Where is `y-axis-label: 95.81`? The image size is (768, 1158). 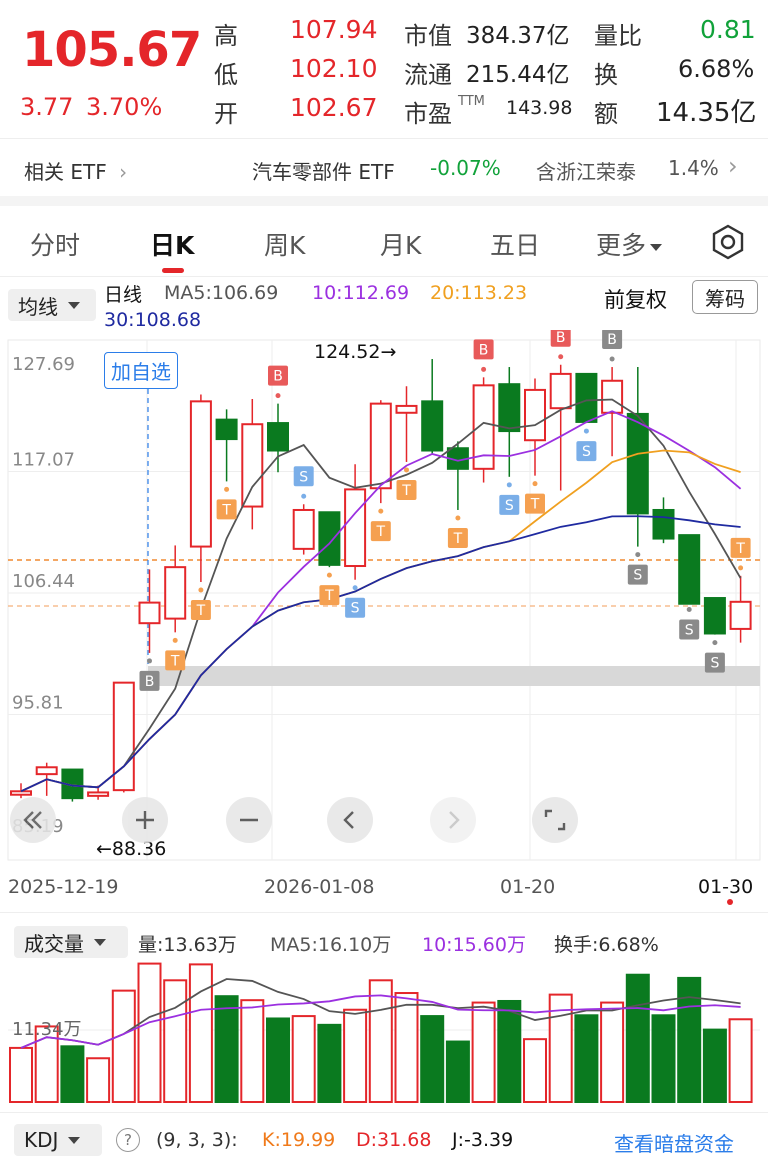
y-axis-label: 95.81 is located at coordinates (38, 703).